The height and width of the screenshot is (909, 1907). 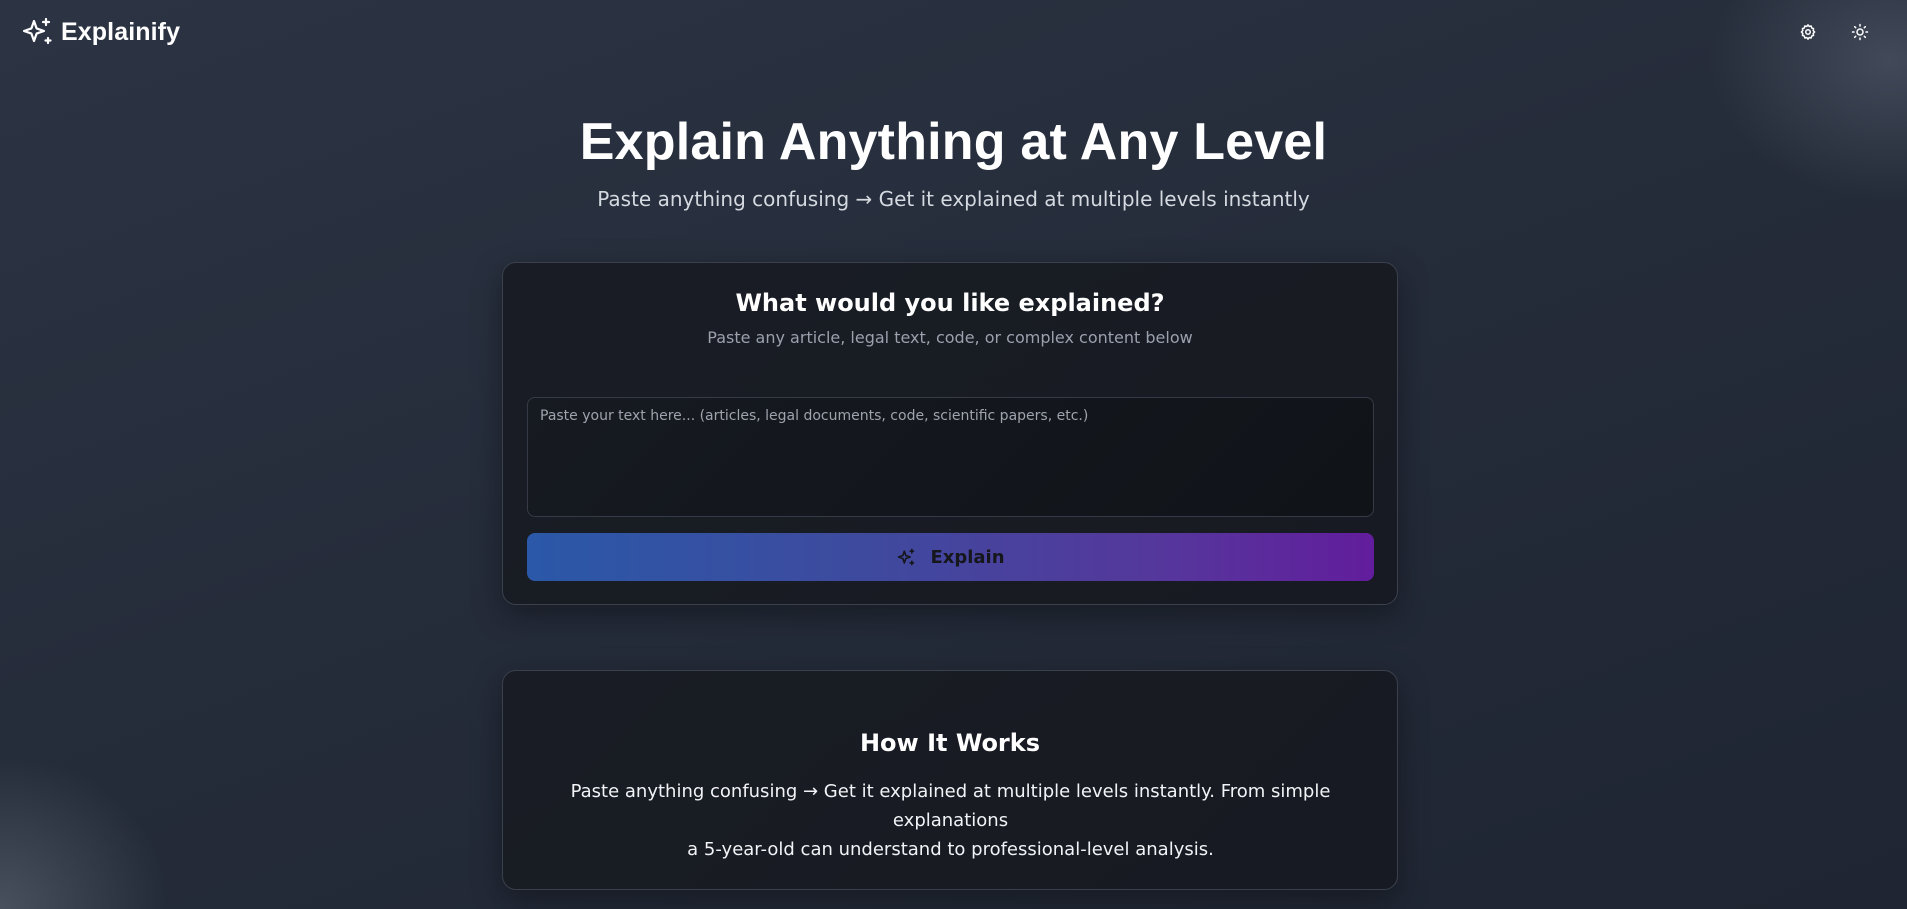 I want to click on explain-button-label: Explain, so click(x=967, y=557).